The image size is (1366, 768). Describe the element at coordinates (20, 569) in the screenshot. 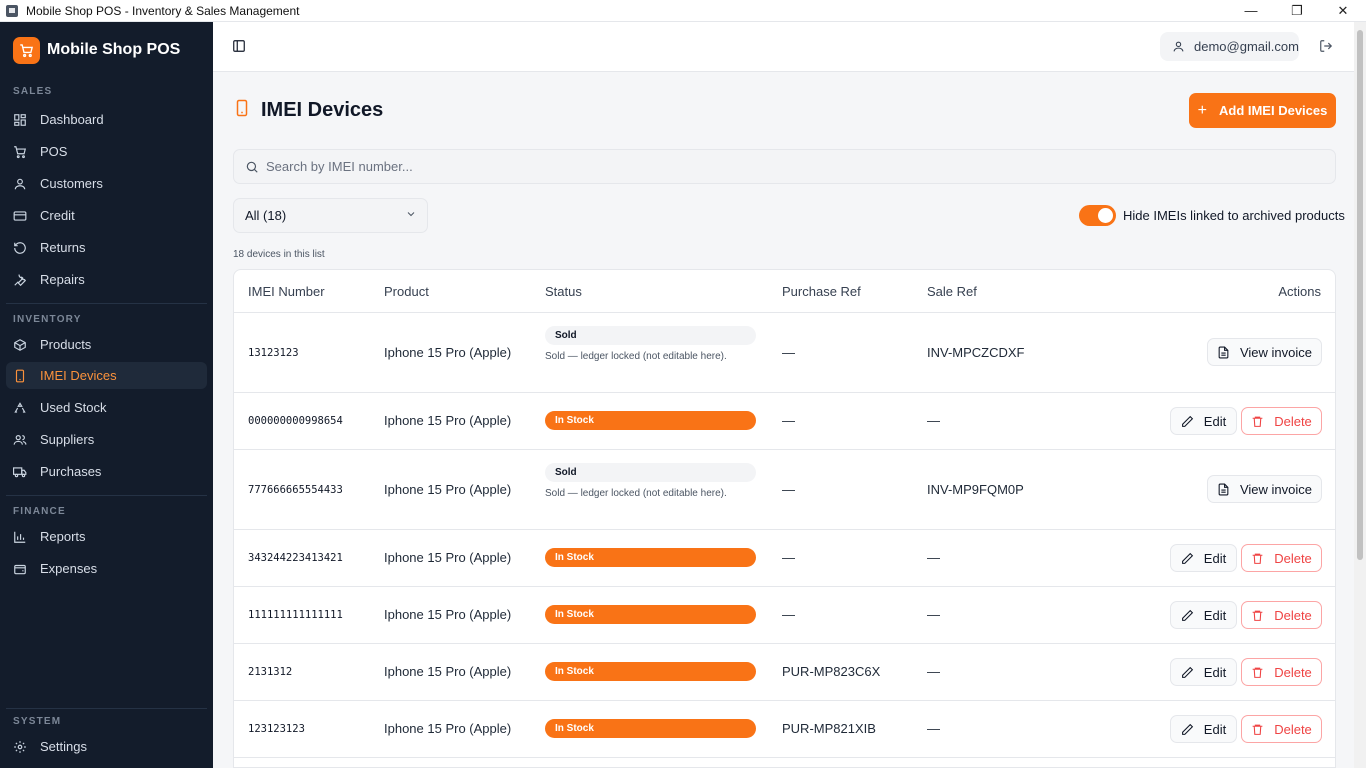

I see `wallet-icon` at that location.